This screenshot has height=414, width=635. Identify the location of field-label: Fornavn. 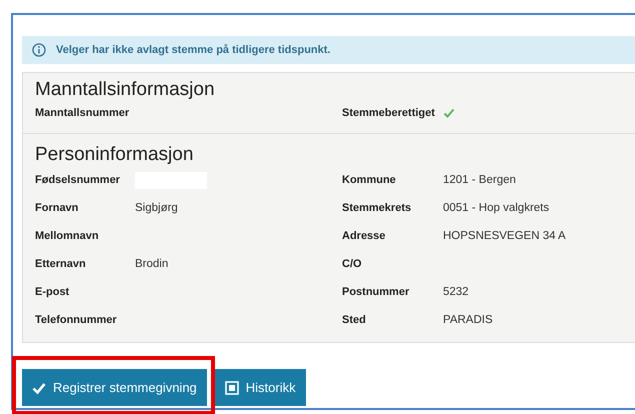
(56, 208).